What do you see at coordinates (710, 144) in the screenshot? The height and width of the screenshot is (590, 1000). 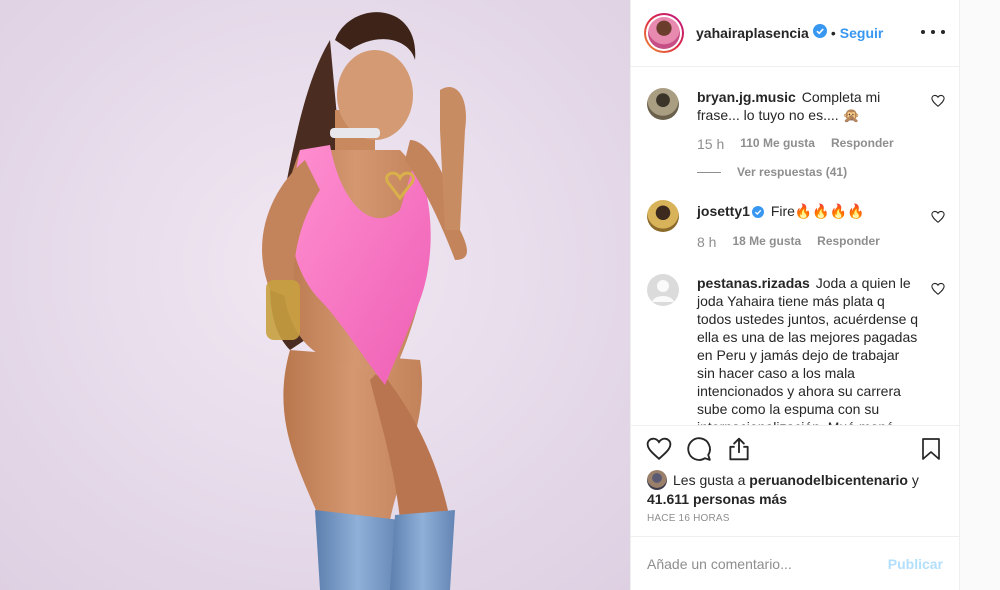 I see `comment-time: 15 h` at bounding box center [710, 144].